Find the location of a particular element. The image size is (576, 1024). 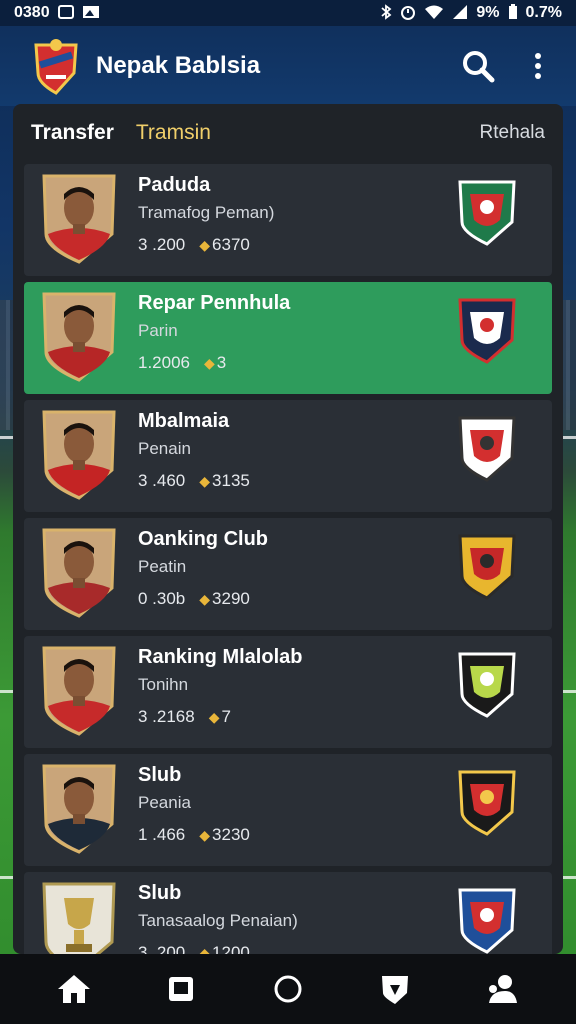

tab-right: Rtehala is located at coordinates (513, 133).